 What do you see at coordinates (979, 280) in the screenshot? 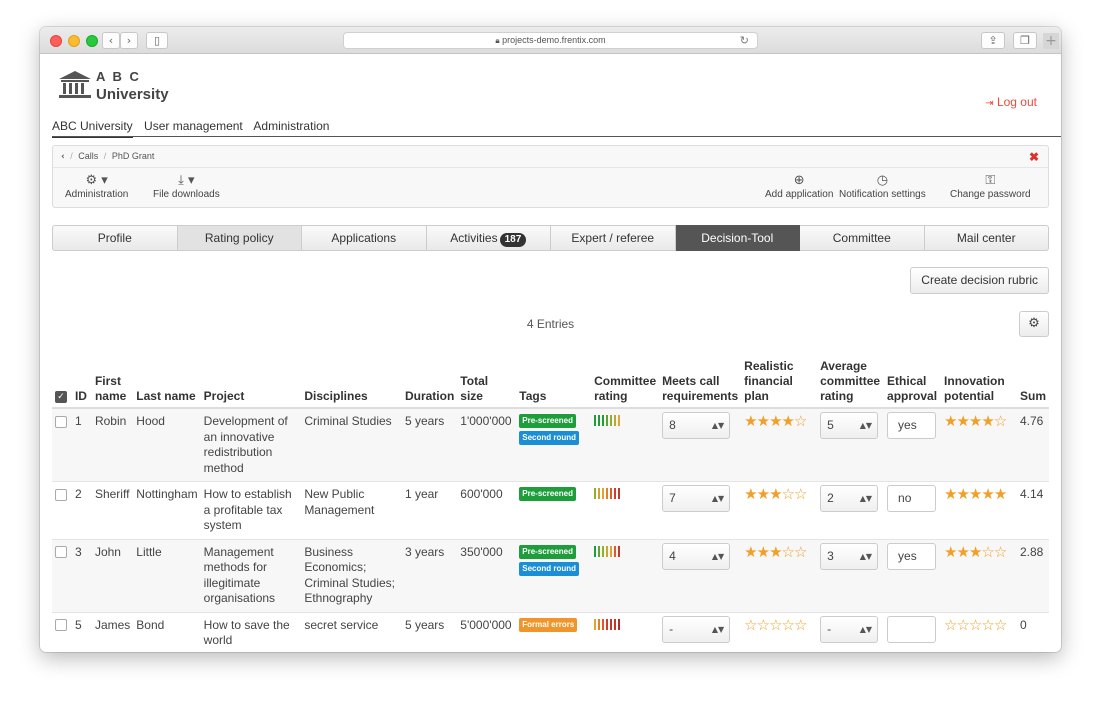
I see `create-decision-rubric-button: Create decision rubric` at bounding box center [979, 280].